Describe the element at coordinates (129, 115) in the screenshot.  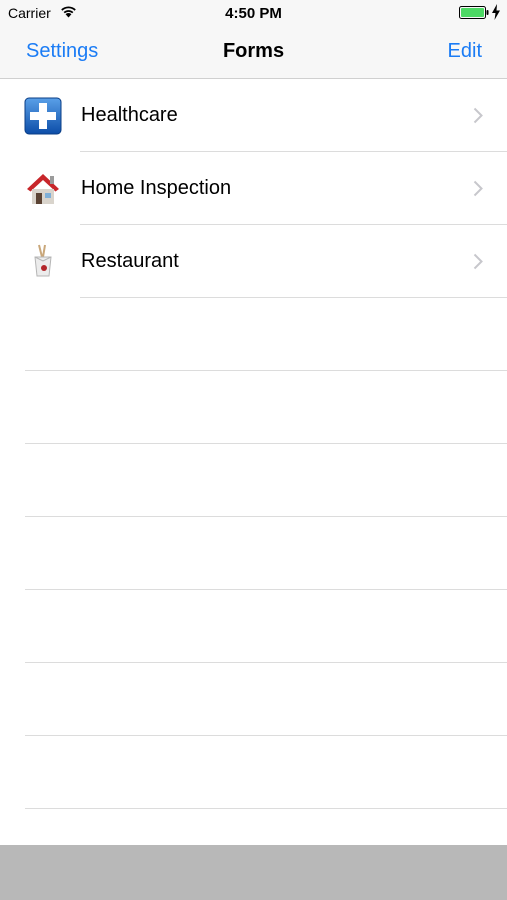
I see `list-item-label: Healthcare` at that location.